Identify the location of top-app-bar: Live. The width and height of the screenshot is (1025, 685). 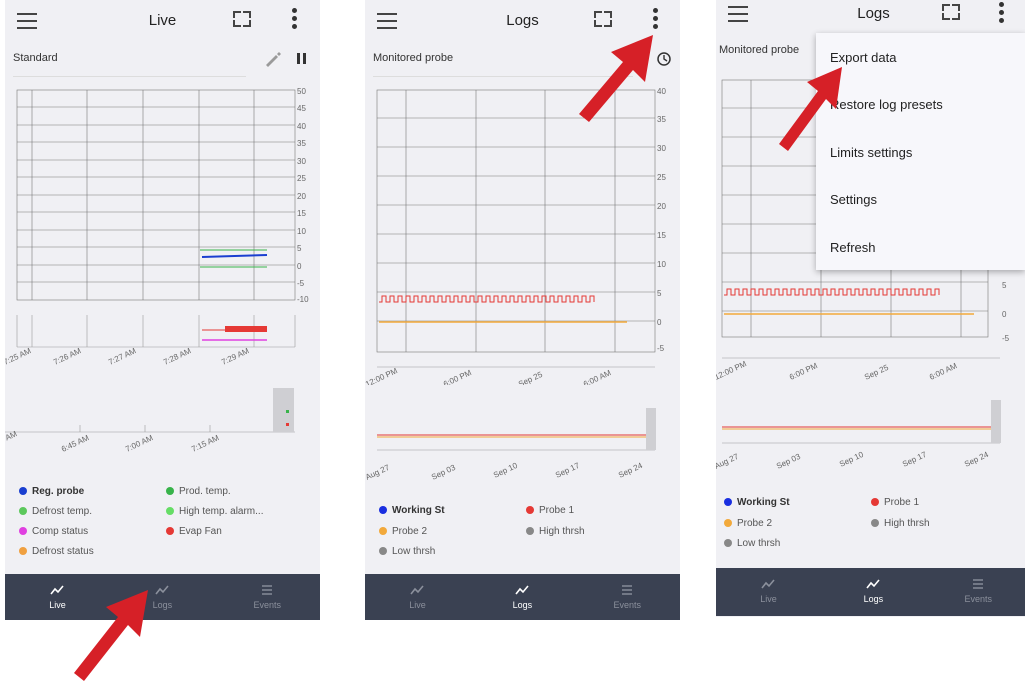
(162, 21).